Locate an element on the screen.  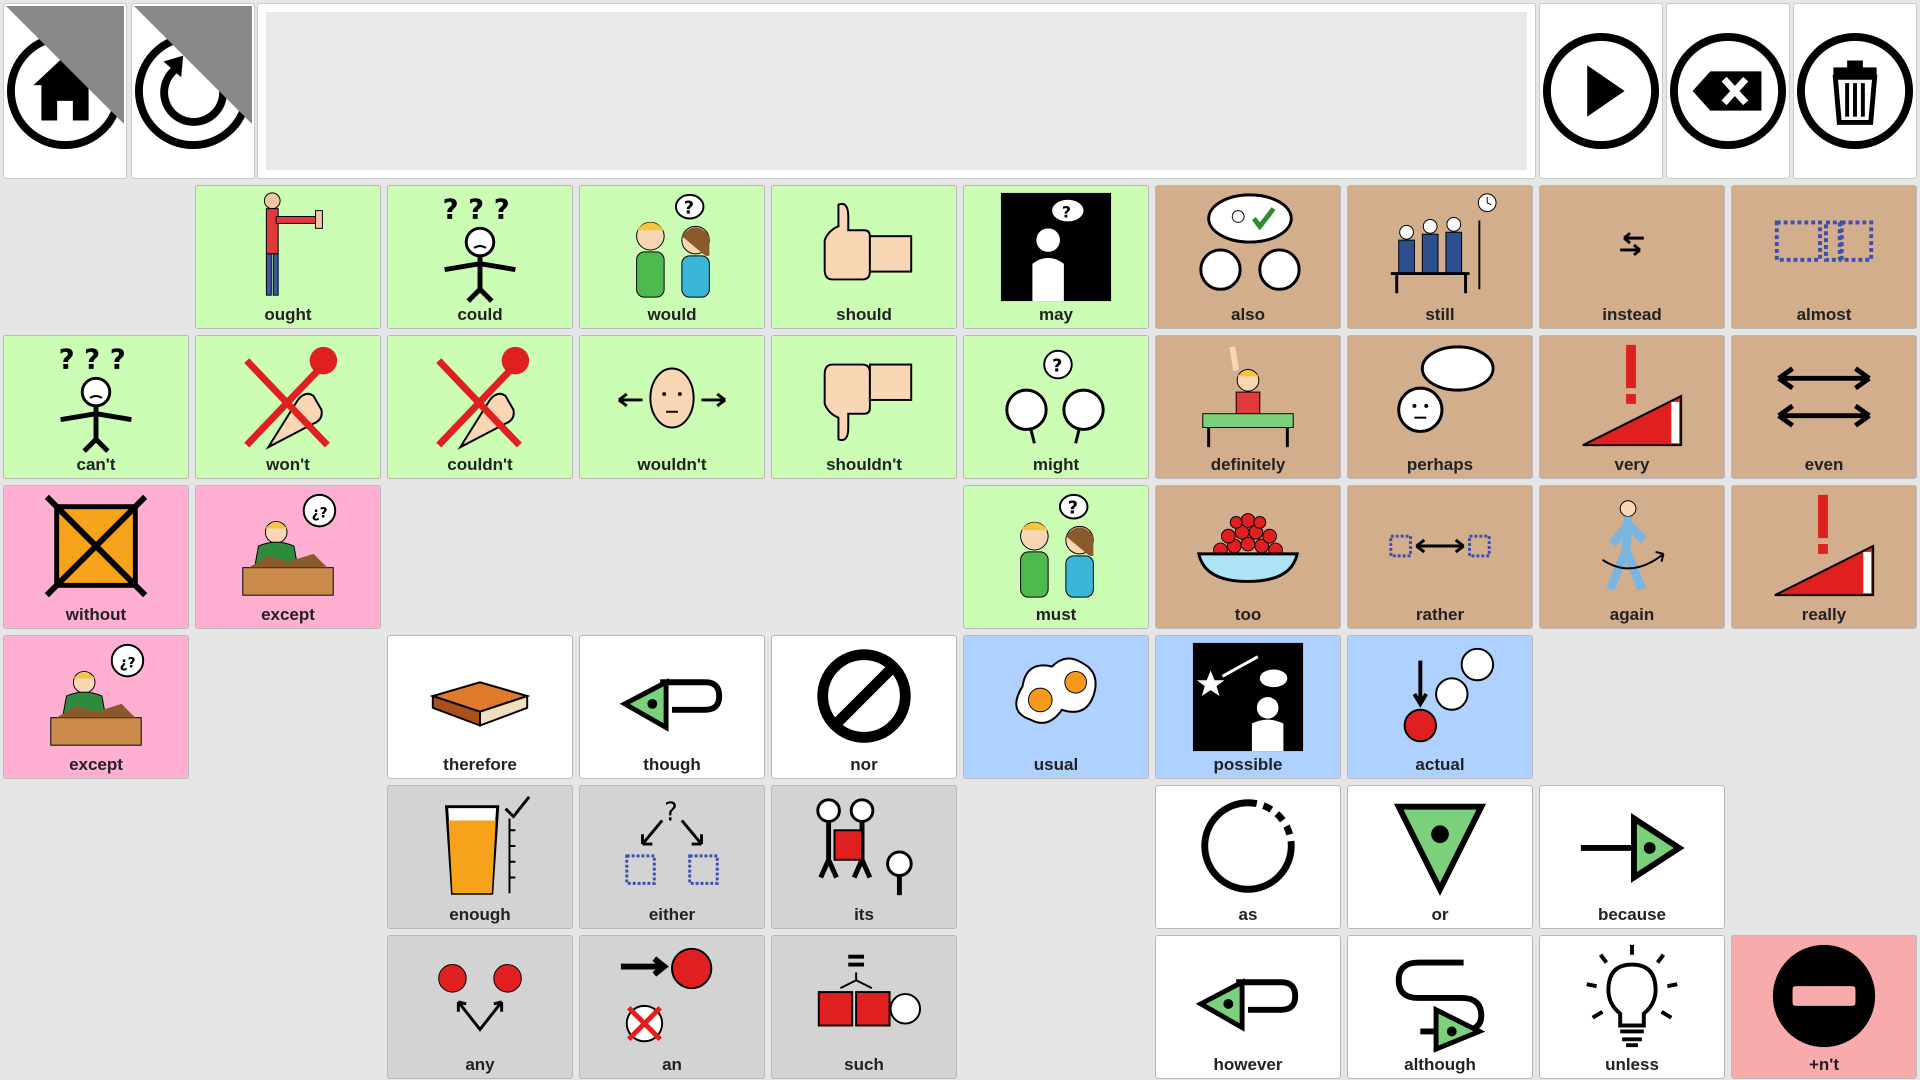
cell-label: even is located at coordinates (1824, 464).